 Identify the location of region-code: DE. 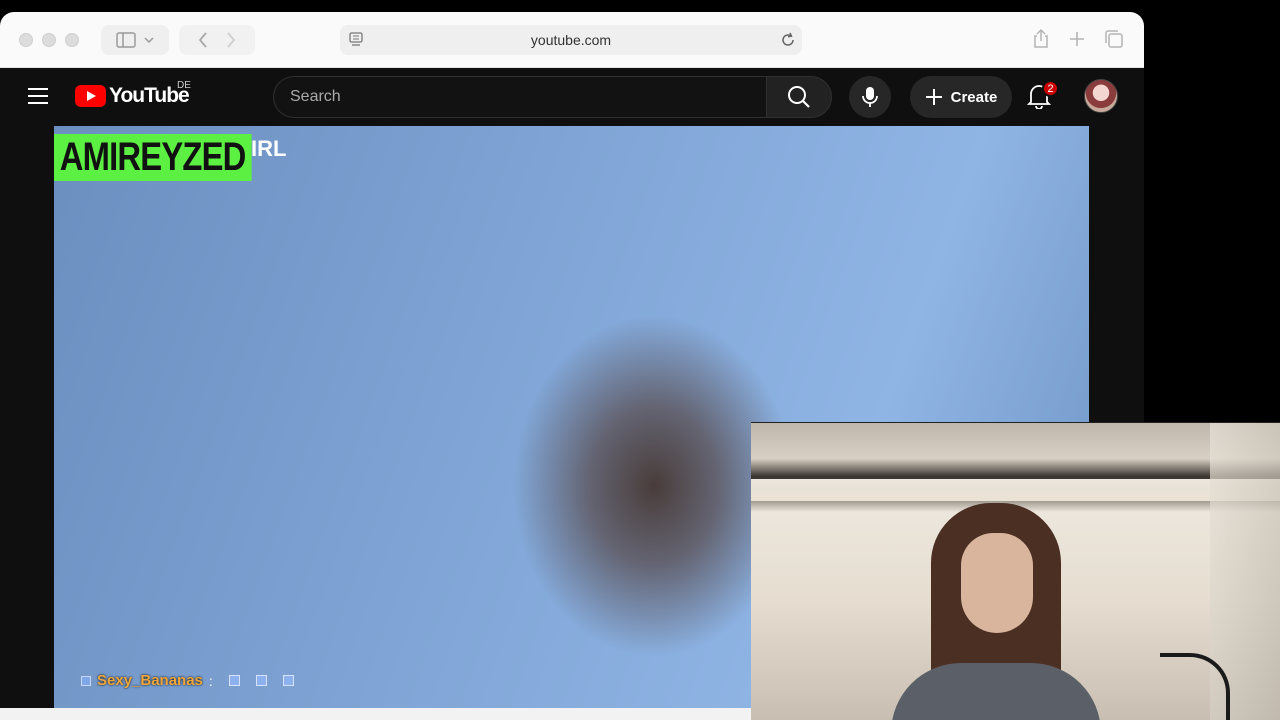
(184, 85).